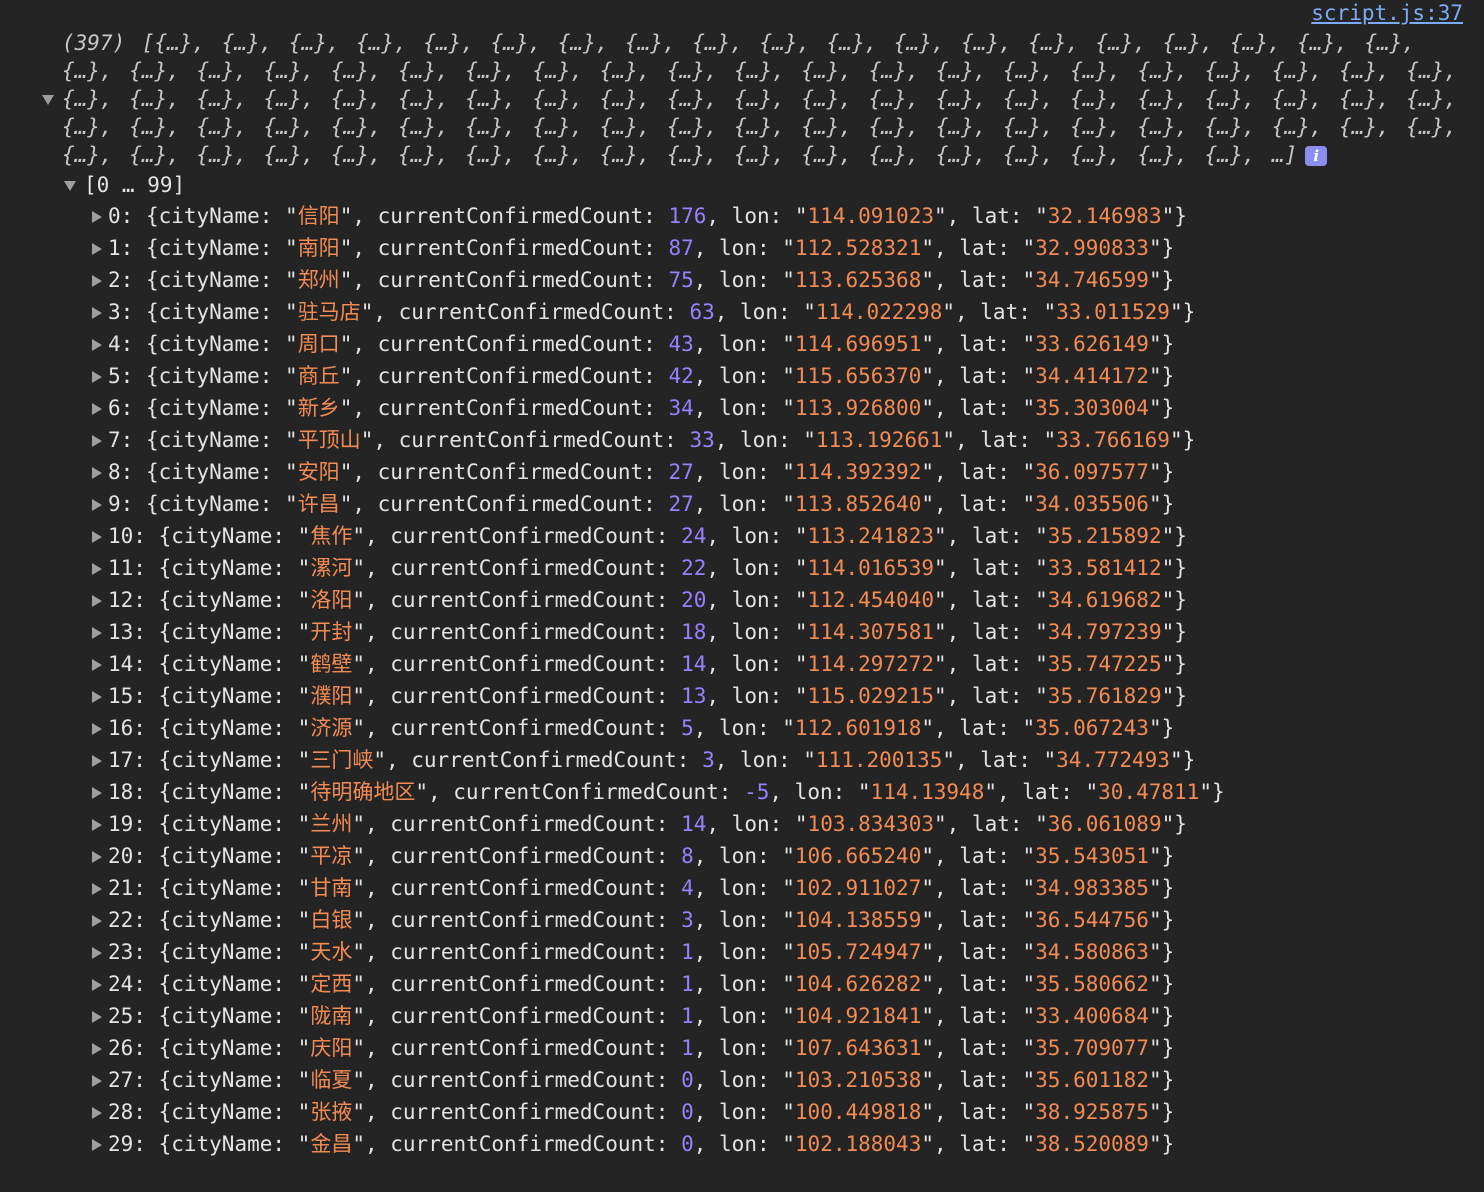 This screenshot has height=1192, width=1484. I want to click on lat-value: 33.011529, so click(1113, 312).